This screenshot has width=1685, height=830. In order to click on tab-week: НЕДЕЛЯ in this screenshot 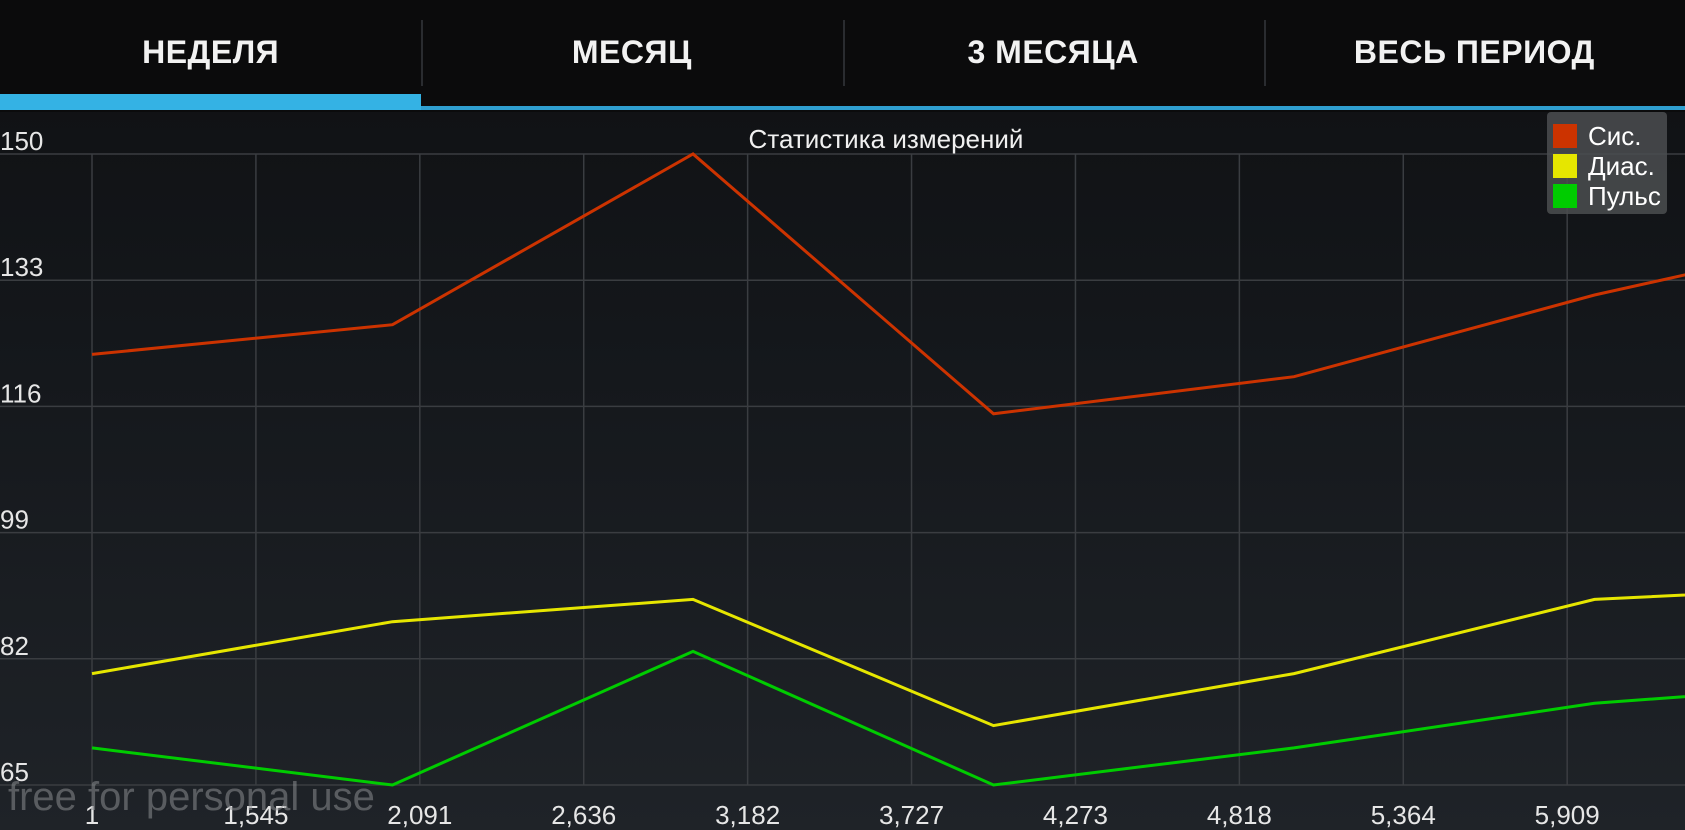, I will do `click(211, 56)`.